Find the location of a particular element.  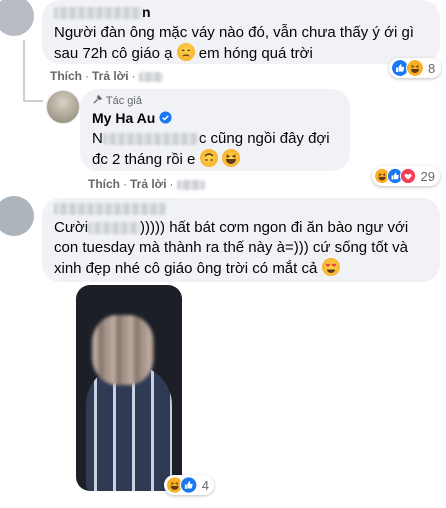

reaction-summary: 4 is located at coordinates (189, 485).